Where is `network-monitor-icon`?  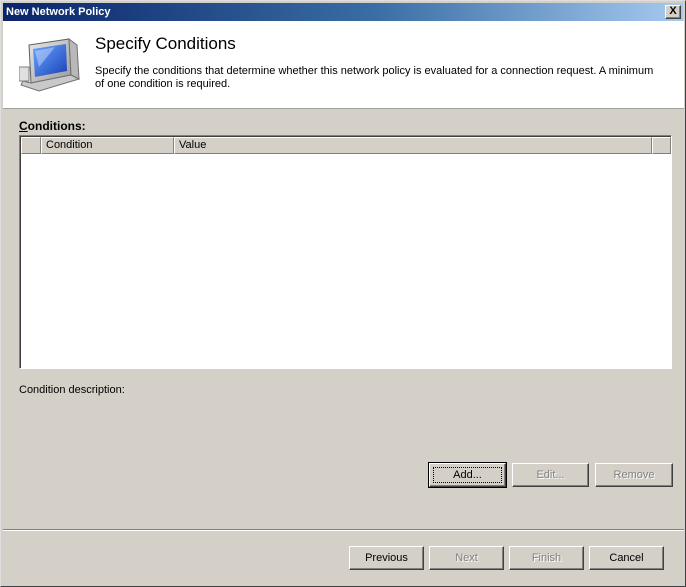
network-monitor-icon is located at coordinates (50, 64).